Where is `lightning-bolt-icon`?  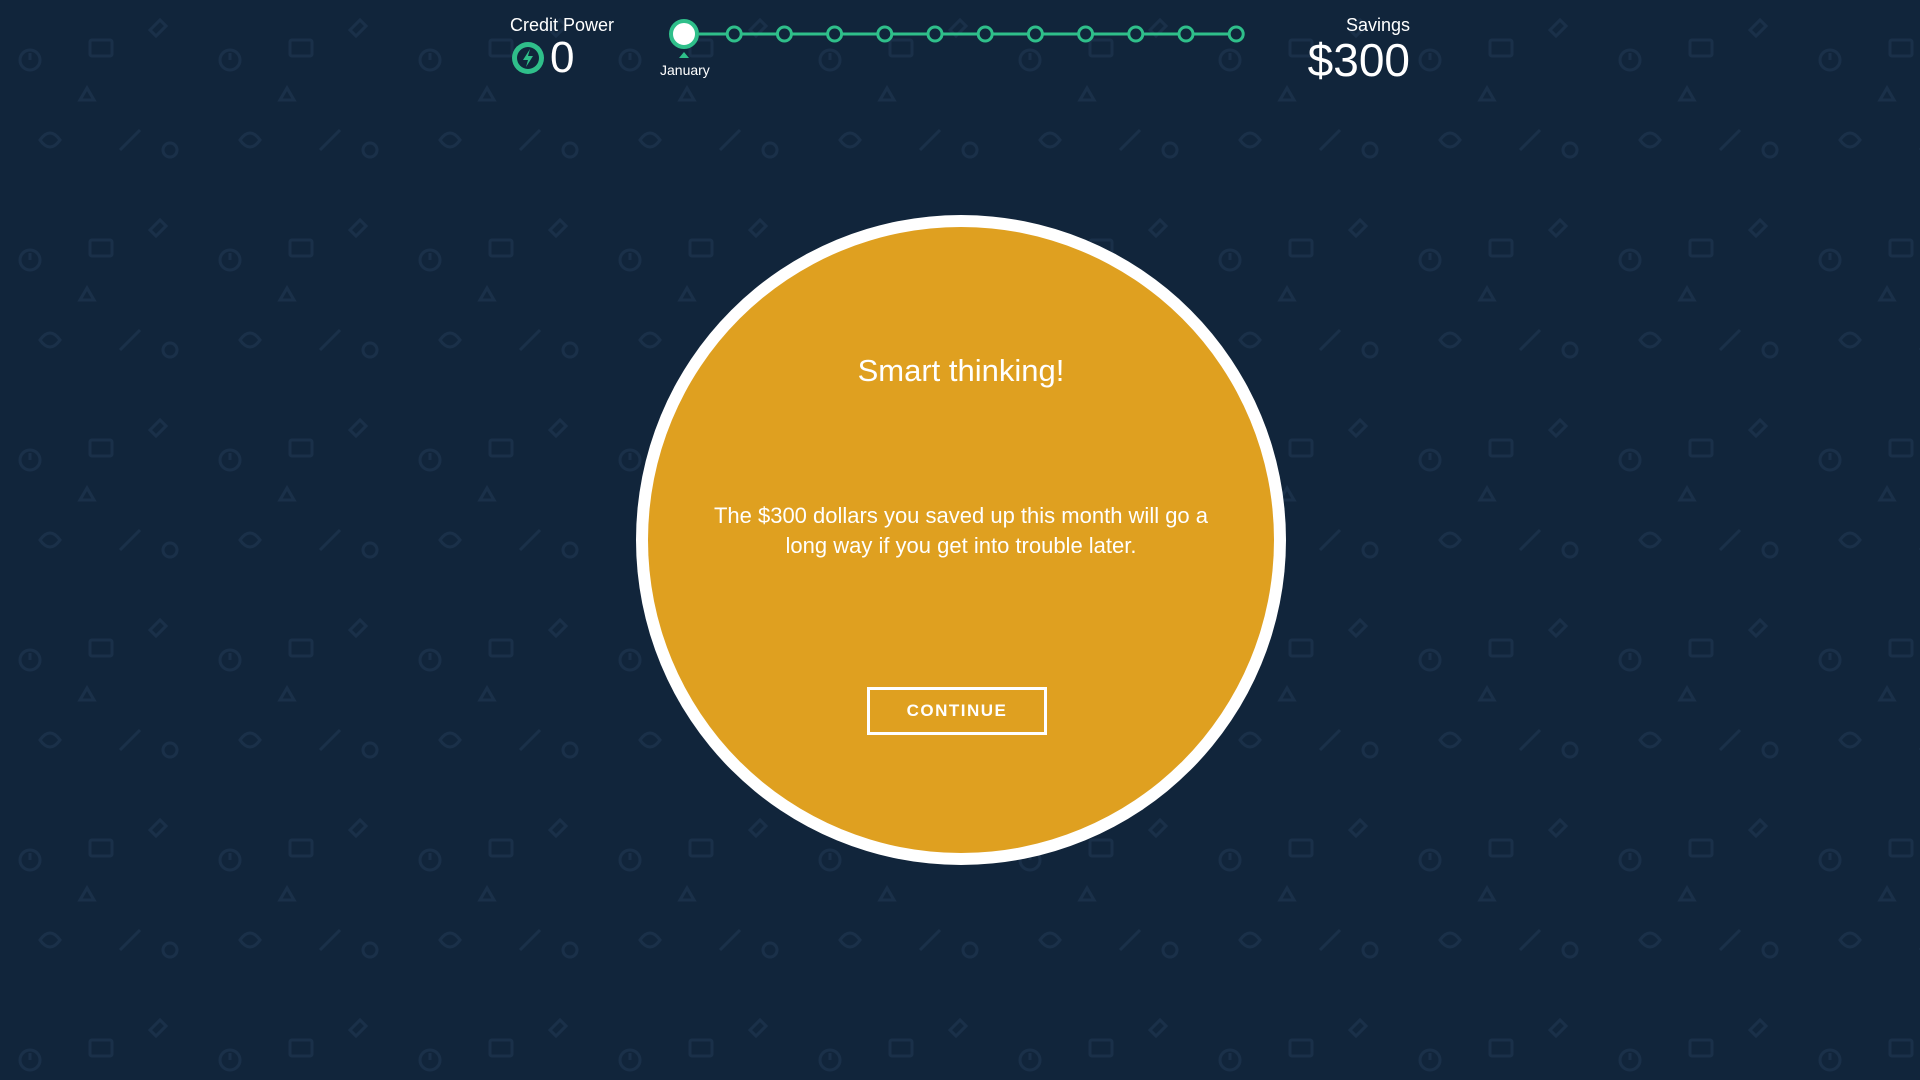 lightning-bolt-icon is located at coordinates (528, 58).